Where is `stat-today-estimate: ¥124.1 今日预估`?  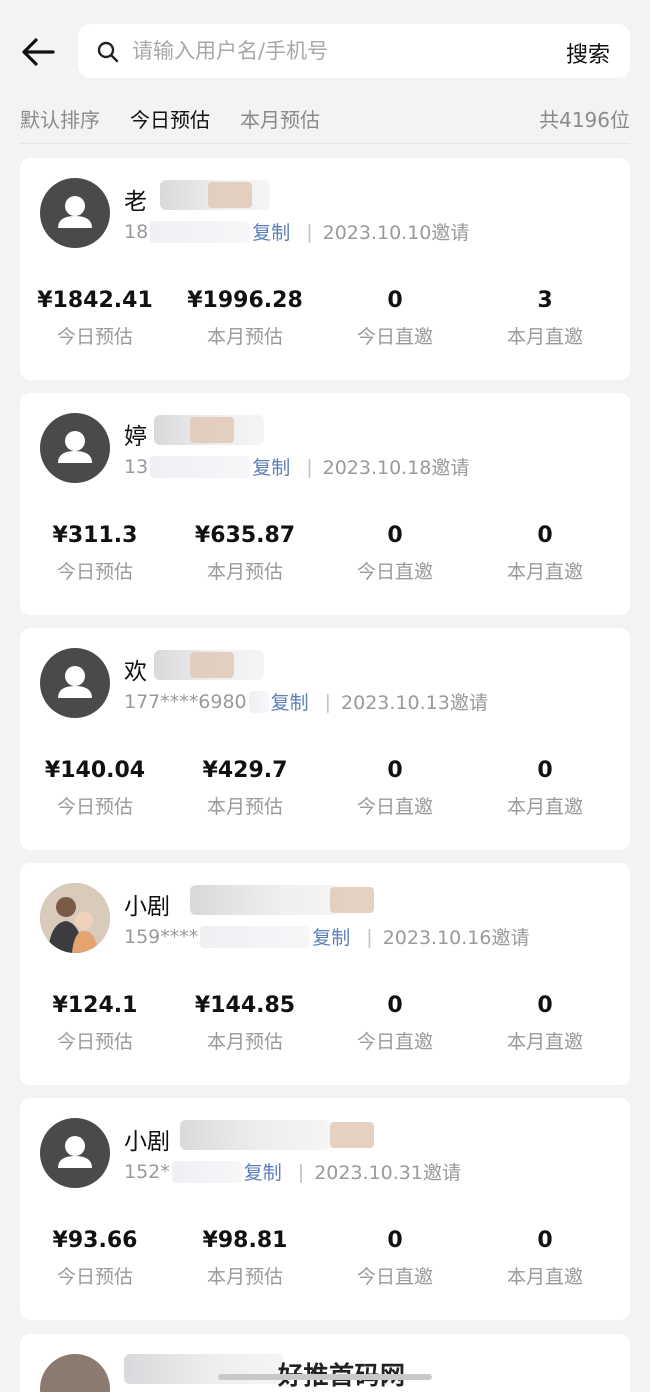 stat-today-estimate: ¥124.1 今日预估 is located at coordinates (95, 1024).